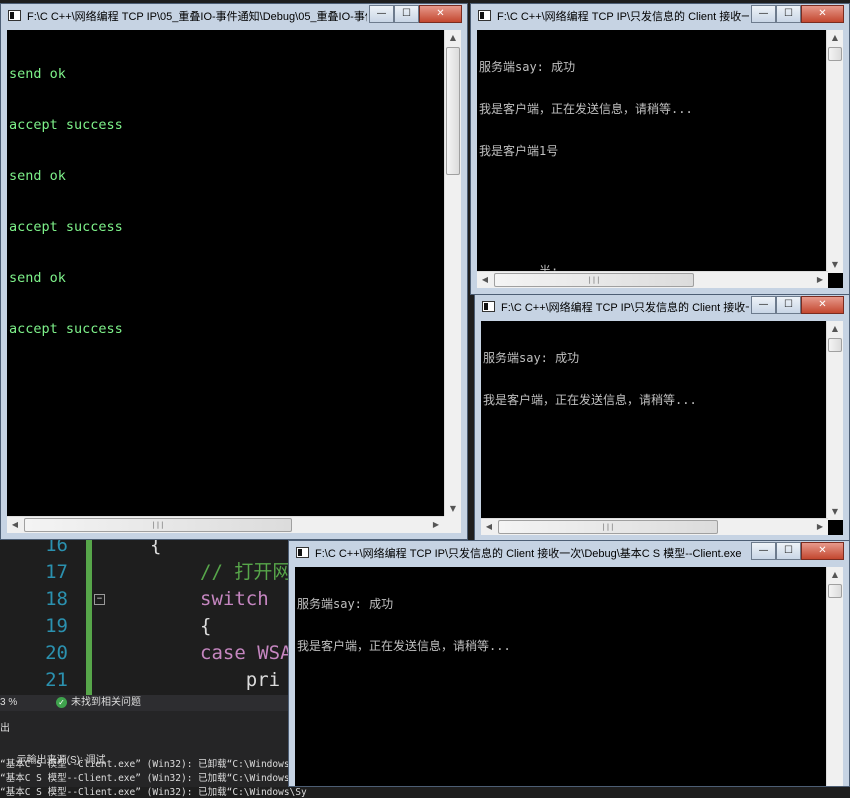  I want to click on code-keyword: case WSA, so click(246, 653).